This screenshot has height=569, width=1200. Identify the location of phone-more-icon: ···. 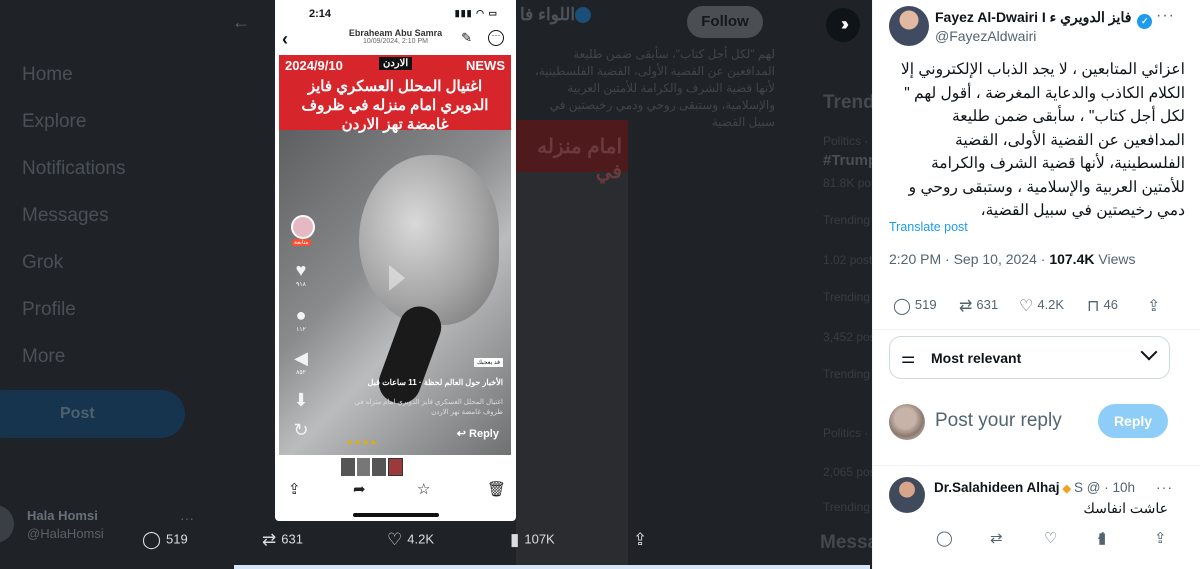
(496, 38).